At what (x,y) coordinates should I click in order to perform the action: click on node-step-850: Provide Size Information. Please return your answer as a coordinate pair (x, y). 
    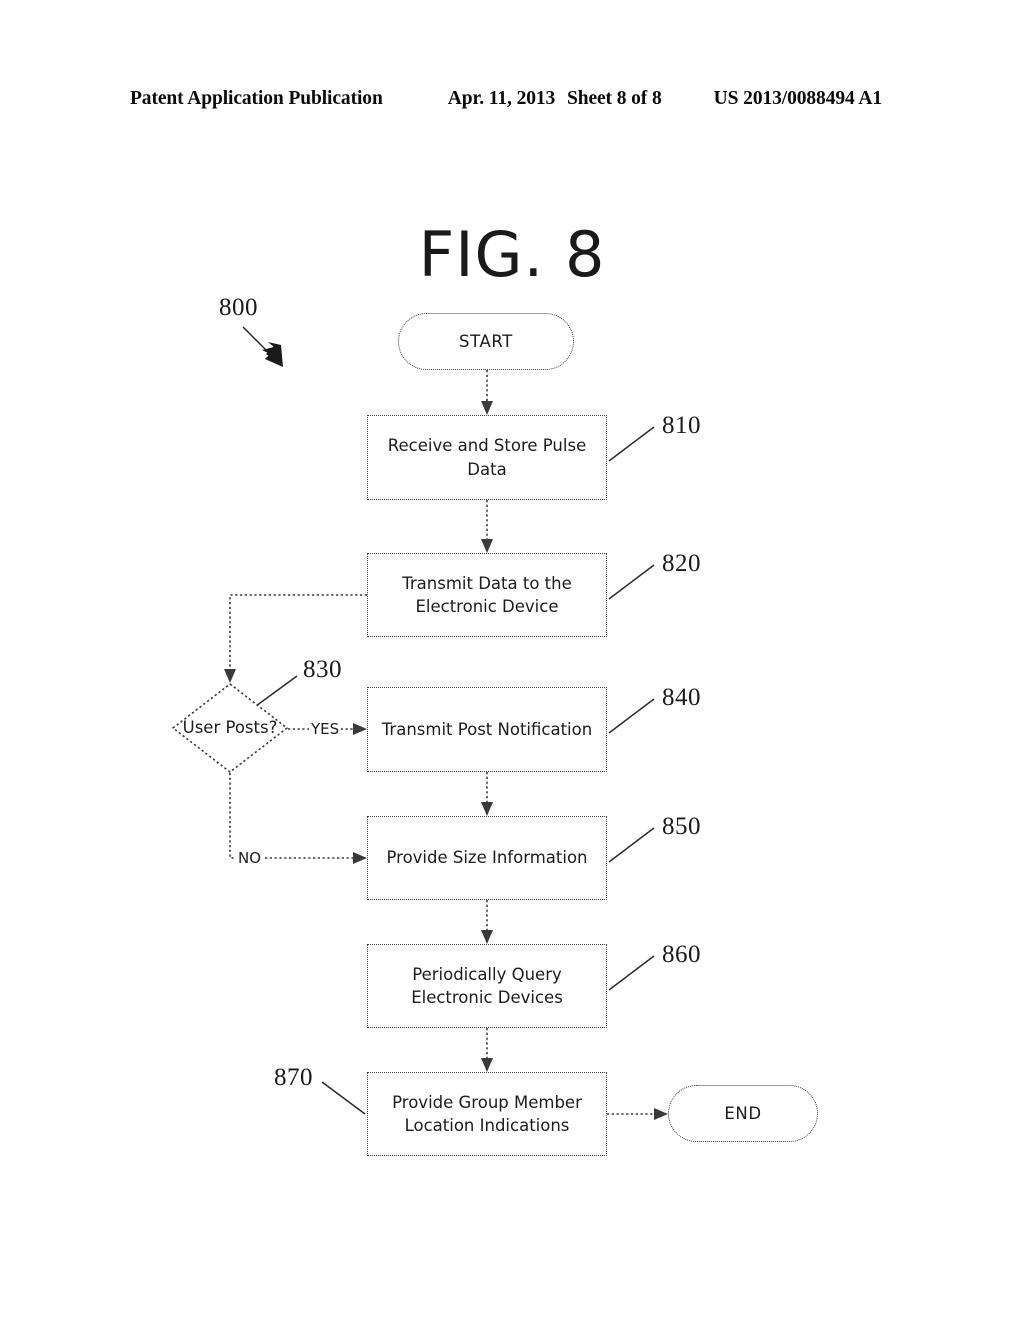
    Looking at the image, I should click on (487, 858).